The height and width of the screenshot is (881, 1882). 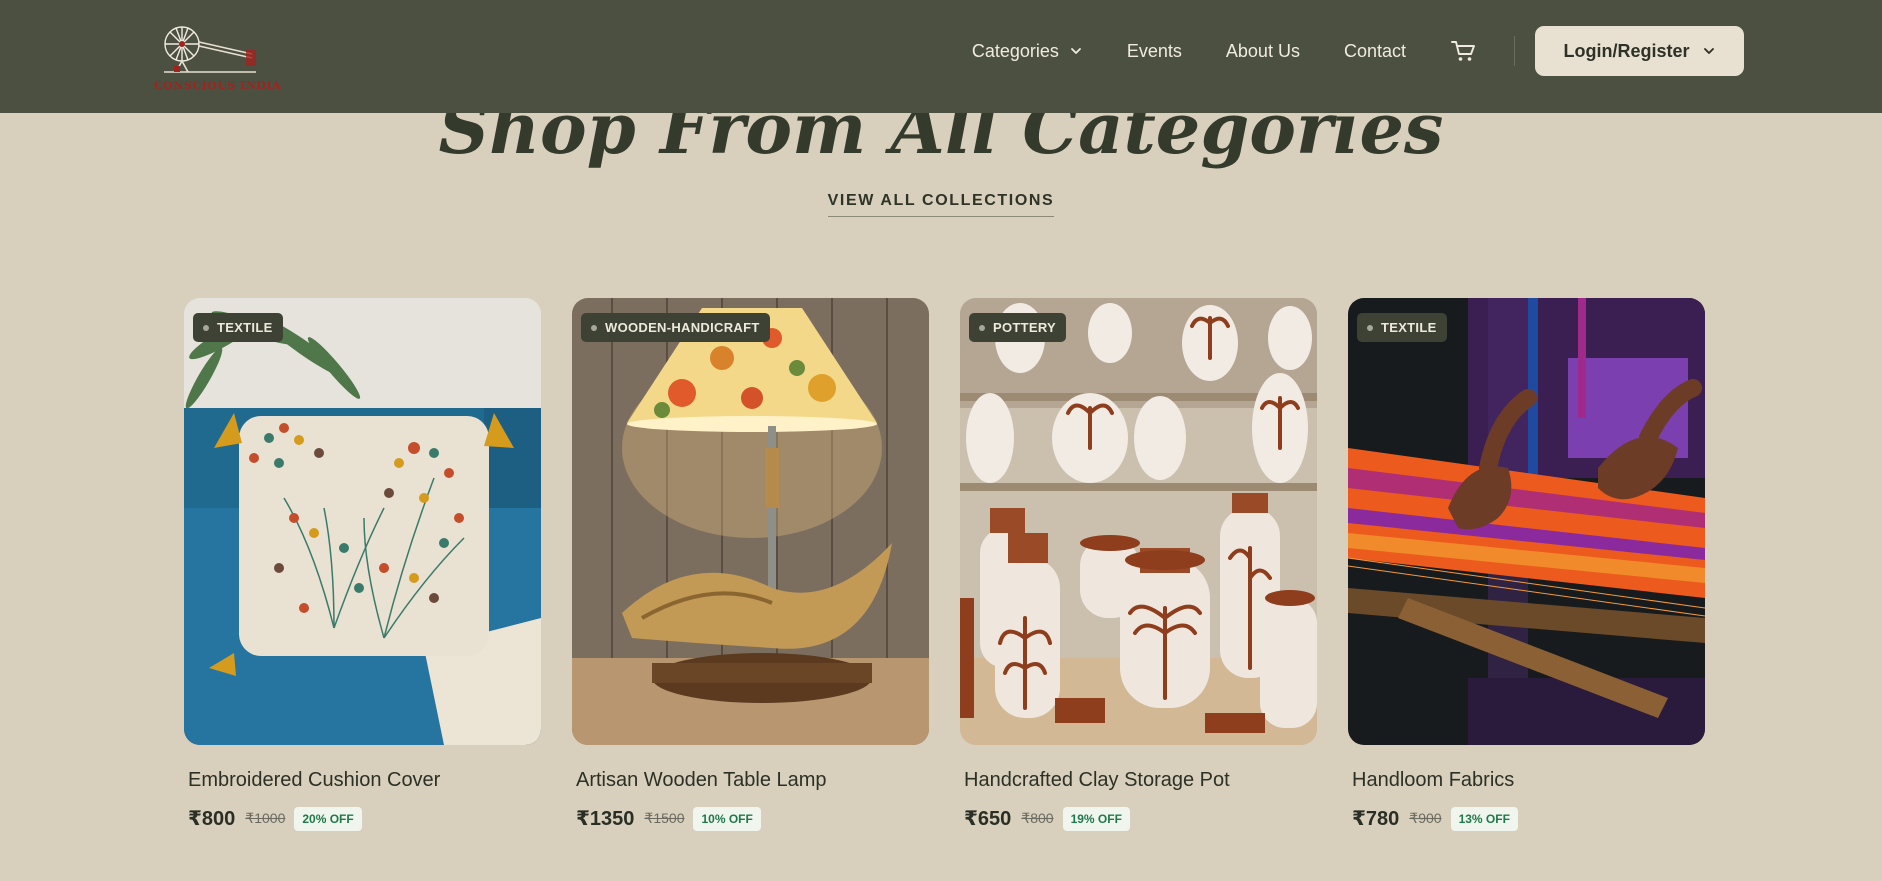 I want to click on price-row: ₹800 ₹1000 20% OFF, so click(x=364, y=818).